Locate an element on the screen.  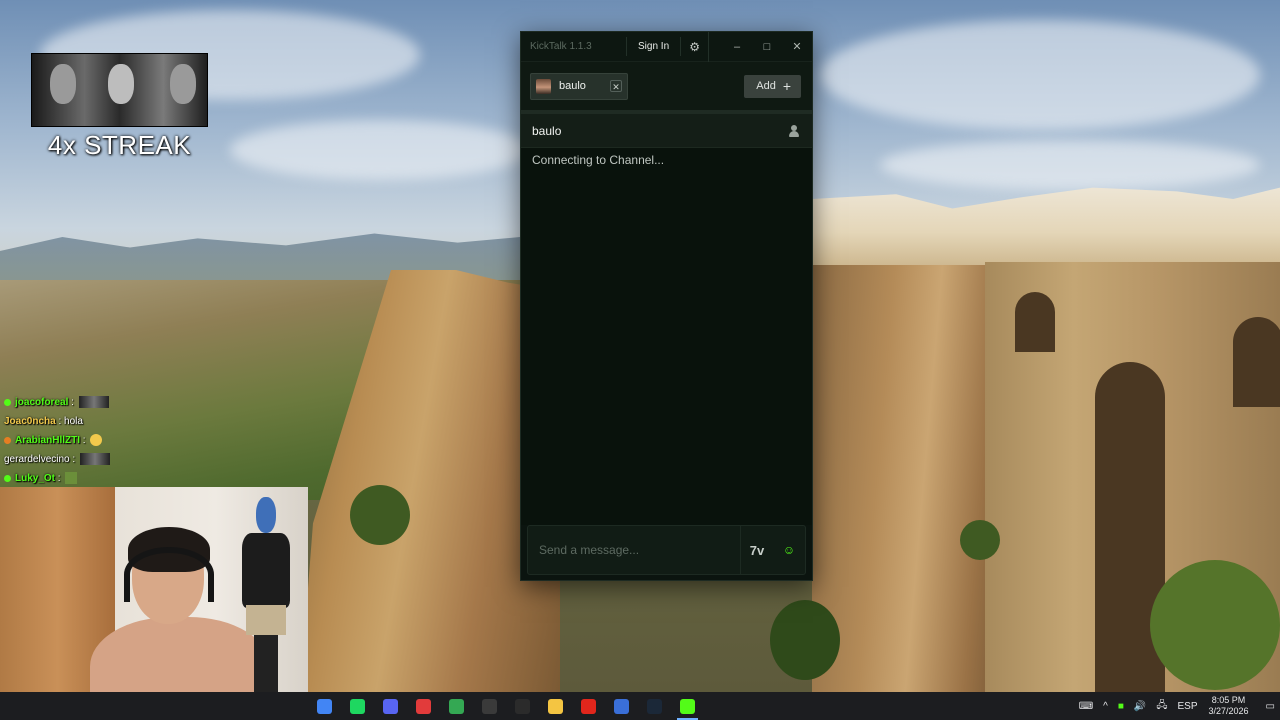
7tv-emote-icon: 7v is located at coordinates (757, 550).